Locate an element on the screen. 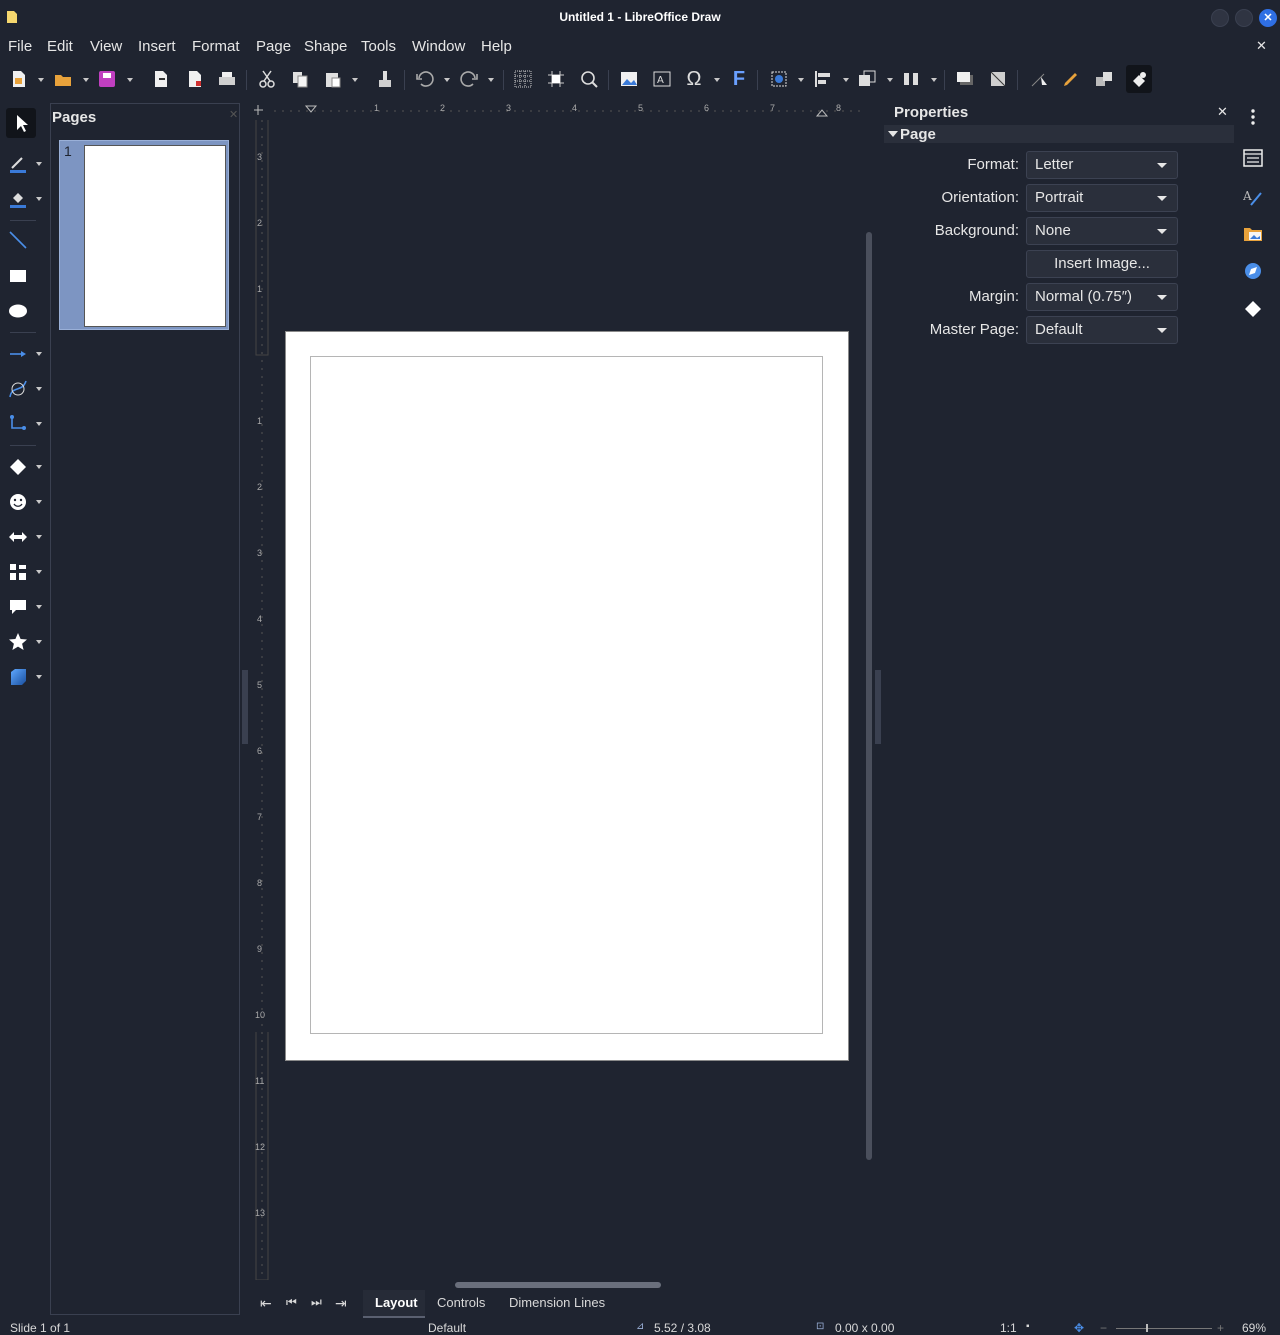 The image size is (1280, 1335). minimize-button is located at coordinates (1220, 18).